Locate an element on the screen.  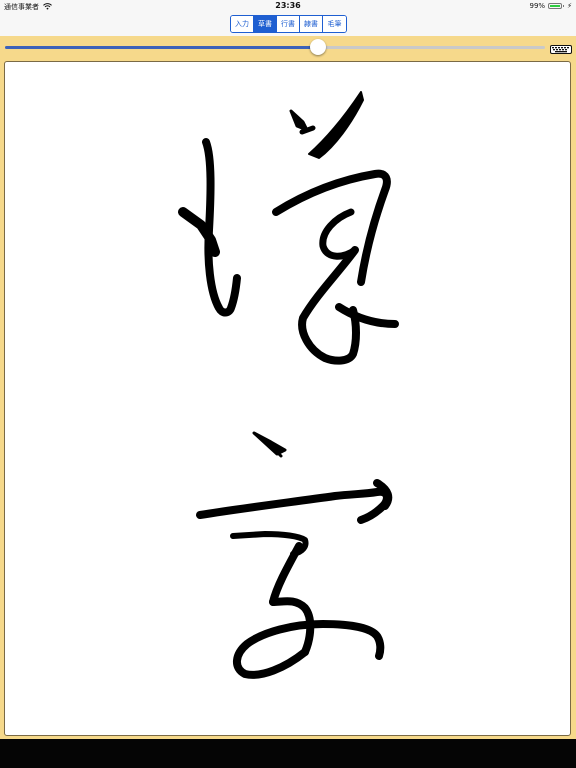
battery-group: 99% ⚡ is located at coordinates (551, 6).